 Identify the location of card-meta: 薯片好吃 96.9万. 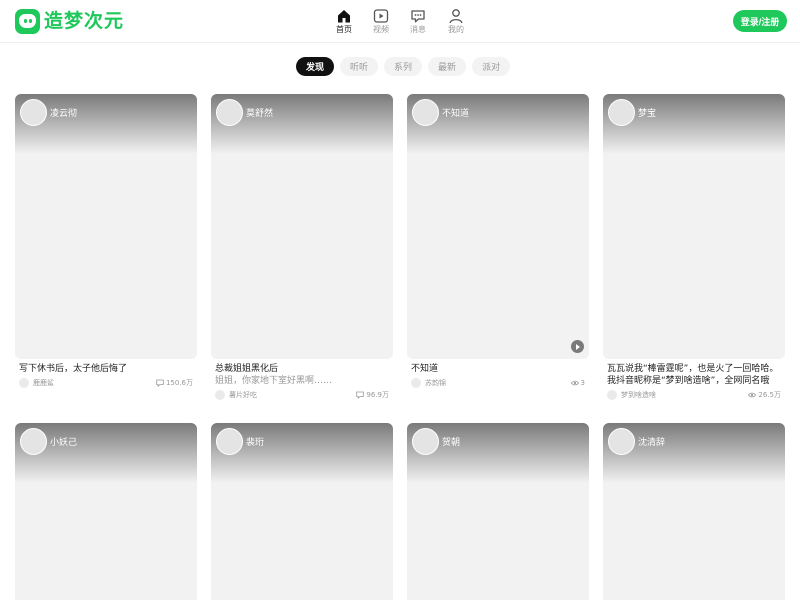
(302, 395).